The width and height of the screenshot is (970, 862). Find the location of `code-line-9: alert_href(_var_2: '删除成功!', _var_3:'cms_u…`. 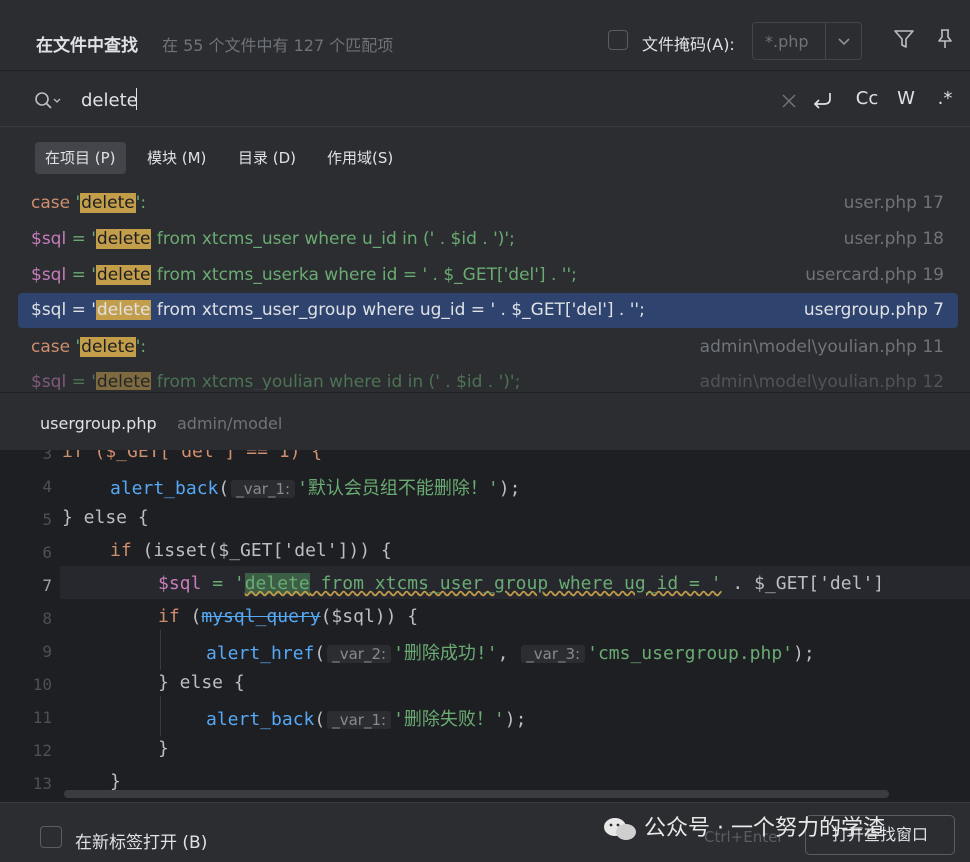

code-line-9: alert_href(_var_2: '删除成功!', _var_3:'cms_u… is located at coordinates (510, 653).